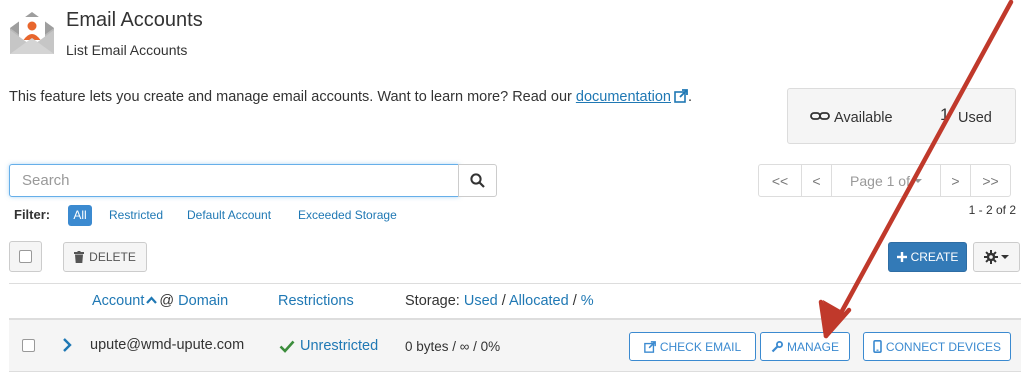 The image size is (1021, 374). I want to click on filter-all: All, so click(80, 215).